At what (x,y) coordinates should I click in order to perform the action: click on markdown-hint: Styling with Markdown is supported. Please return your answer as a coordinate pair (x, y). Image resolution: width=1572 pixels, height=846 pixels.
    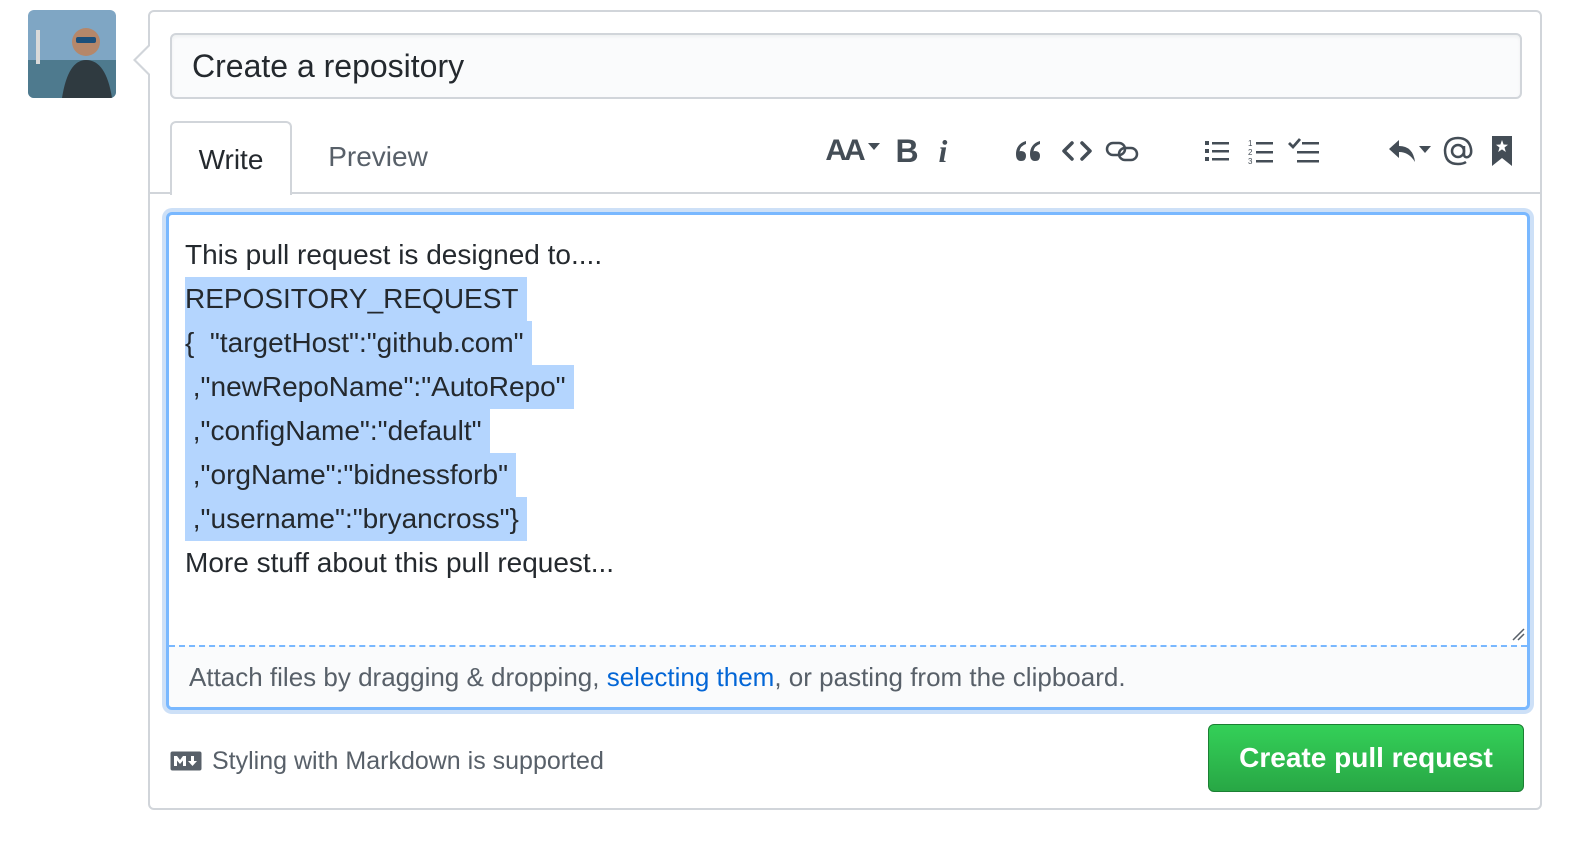
    Looking at the image, I should click on (387, 761).